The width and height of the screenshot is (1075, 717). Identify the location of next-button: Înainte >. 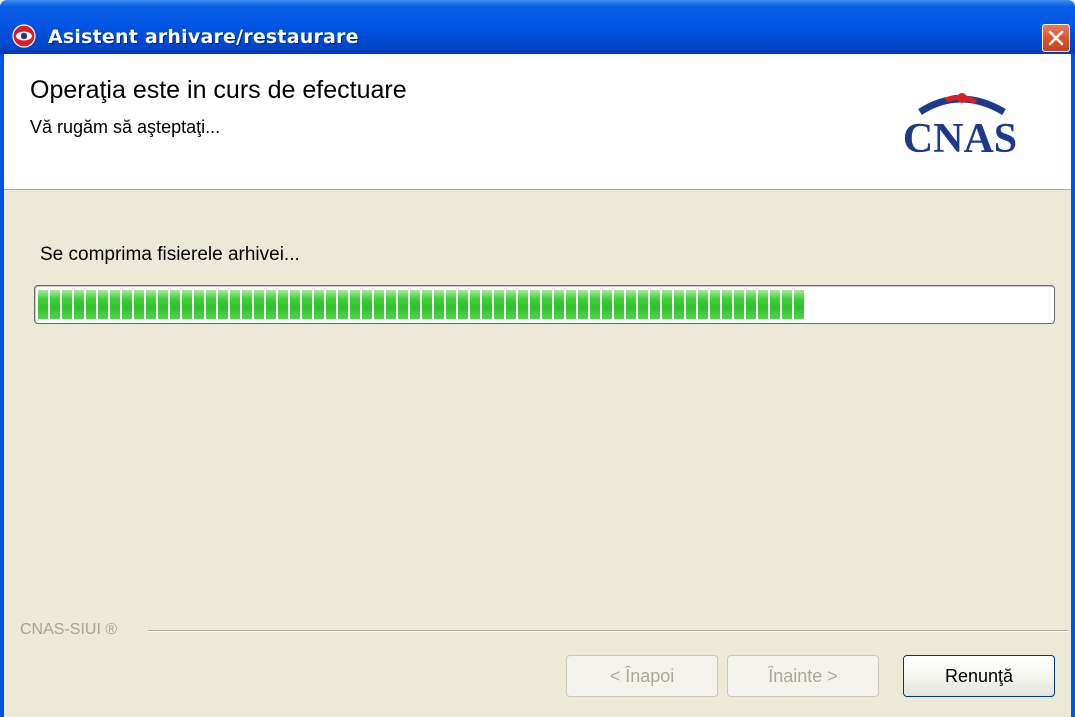
(803, 676).